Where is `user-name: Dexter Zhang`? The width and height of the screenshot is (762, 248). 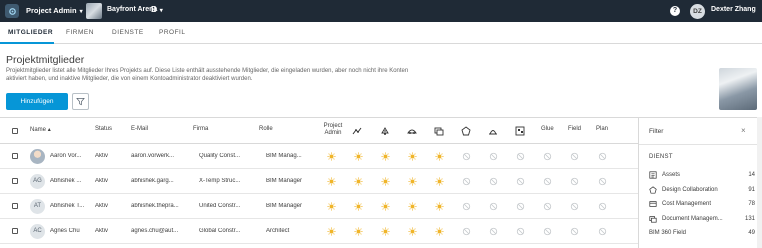 user-name: Dexter Zhang is located at coordinates (733, 9).